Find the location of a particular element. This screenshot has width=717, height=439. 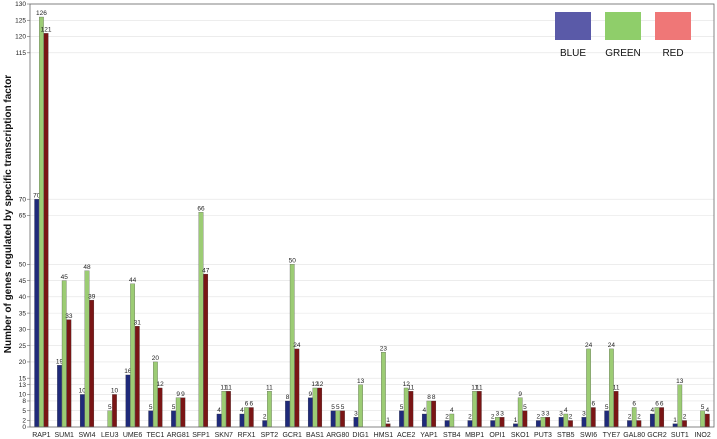

x-tick-label: HMS1 is located at coordinates (384, 435).